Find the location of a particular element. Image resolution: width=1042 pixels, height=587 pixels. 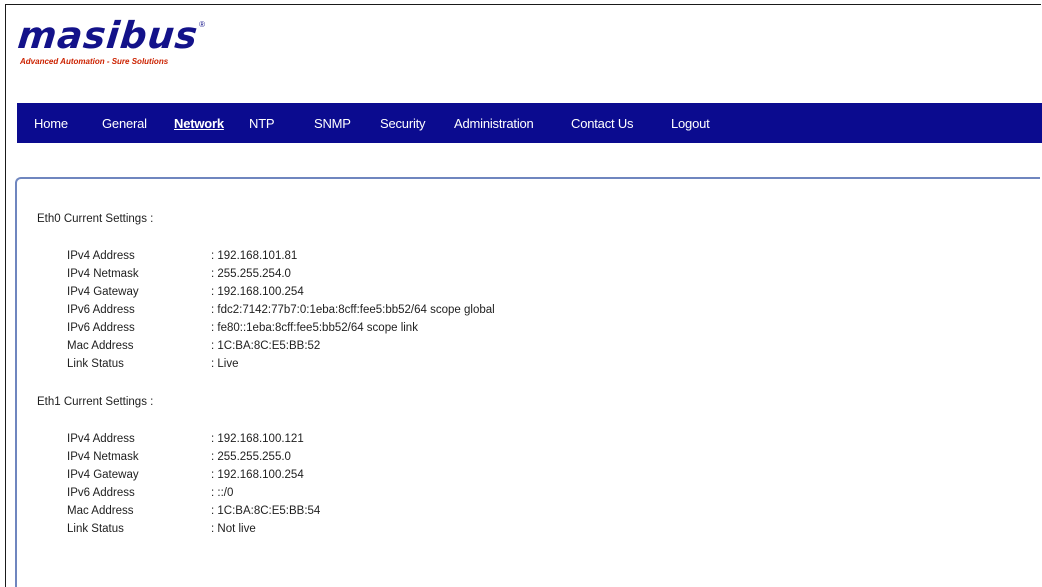

nav-contact-us: Contact Us is located at coordinates (602, 123).